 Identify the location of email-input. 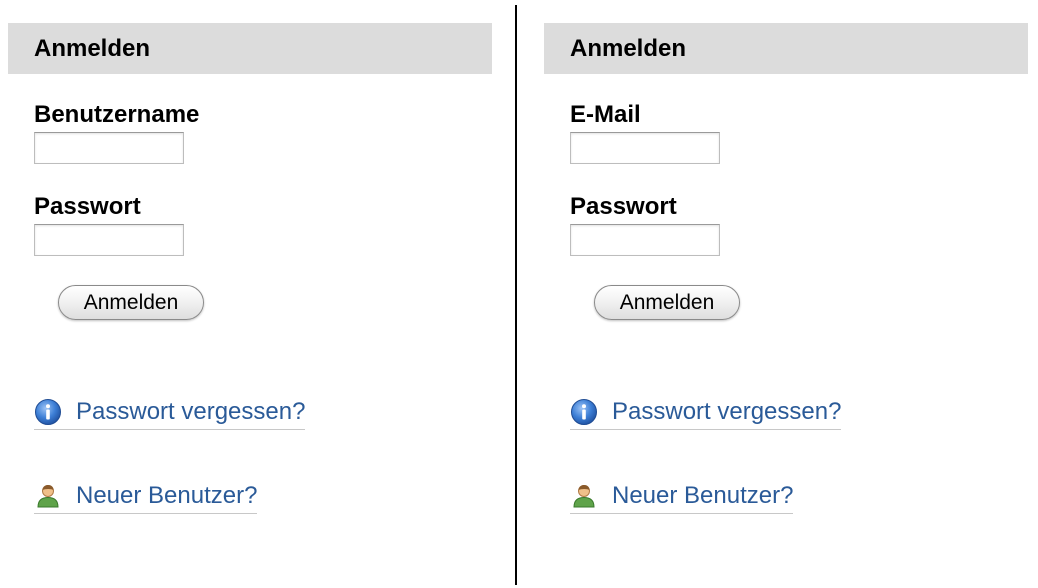
(645, 148).